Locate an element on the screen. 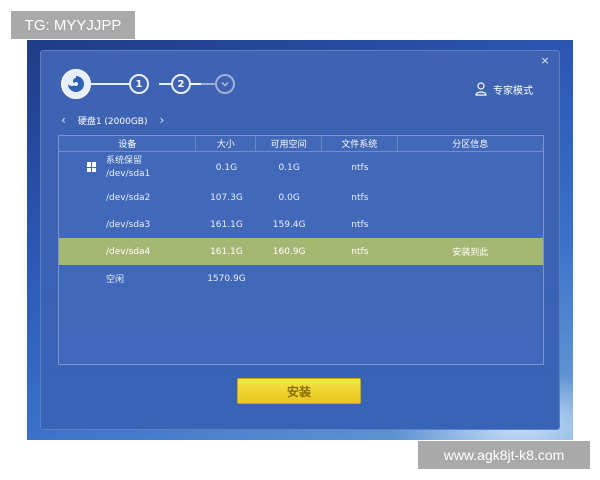  disk-selector: ‹ 硬盘1 (2000GB) › is located at coordinates (112, 120).